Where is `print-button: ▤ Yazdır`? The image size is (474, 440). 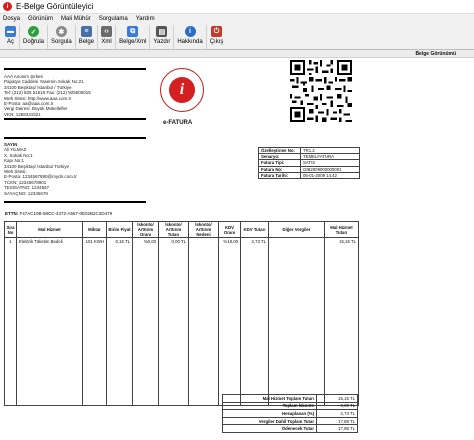 print-button: ▤ Yazdır is located at coordinates (162, 37).